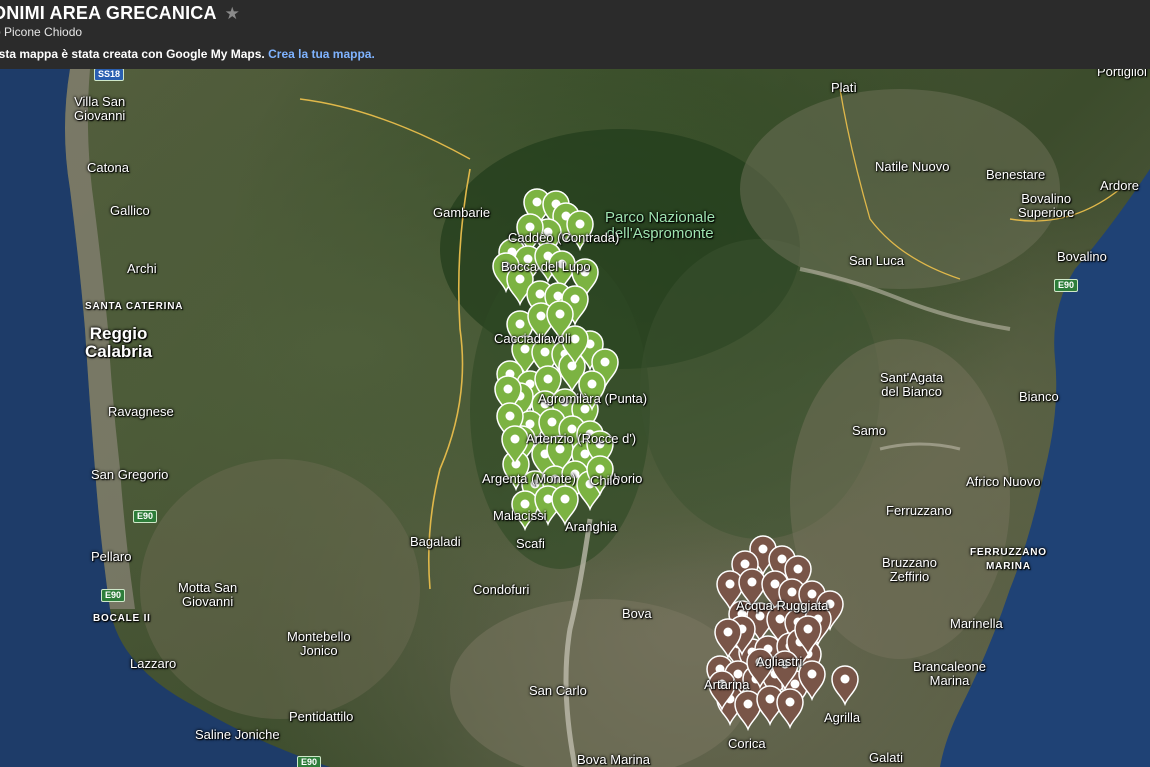  What do you see at coordinates (529, 479) in the screenshot?
I see `marker-label: Argenta (Monte)` at bounding box center [529, 479].